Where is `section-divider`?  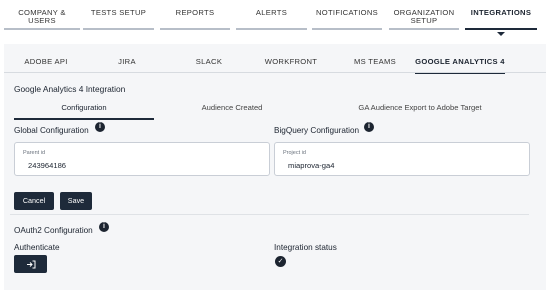 section-divider is located at coordinates (269, 214).